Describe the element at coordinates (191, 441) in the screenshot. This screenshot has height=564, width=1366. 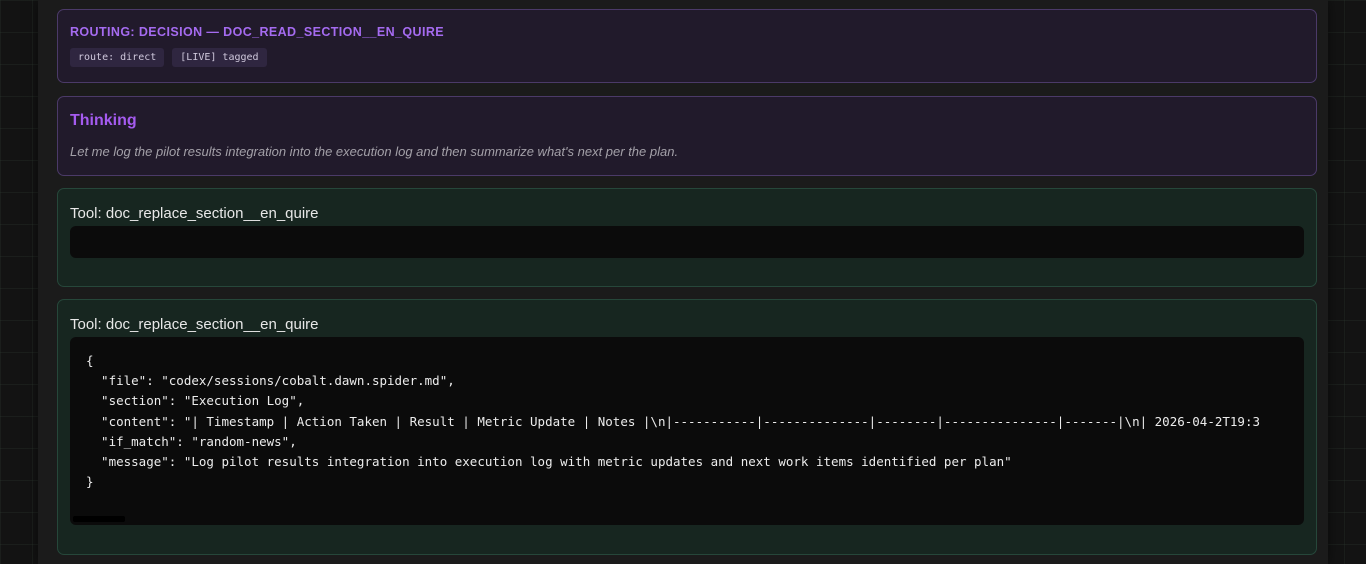
I see `code-line: "if_match": "random-news",` at that location.